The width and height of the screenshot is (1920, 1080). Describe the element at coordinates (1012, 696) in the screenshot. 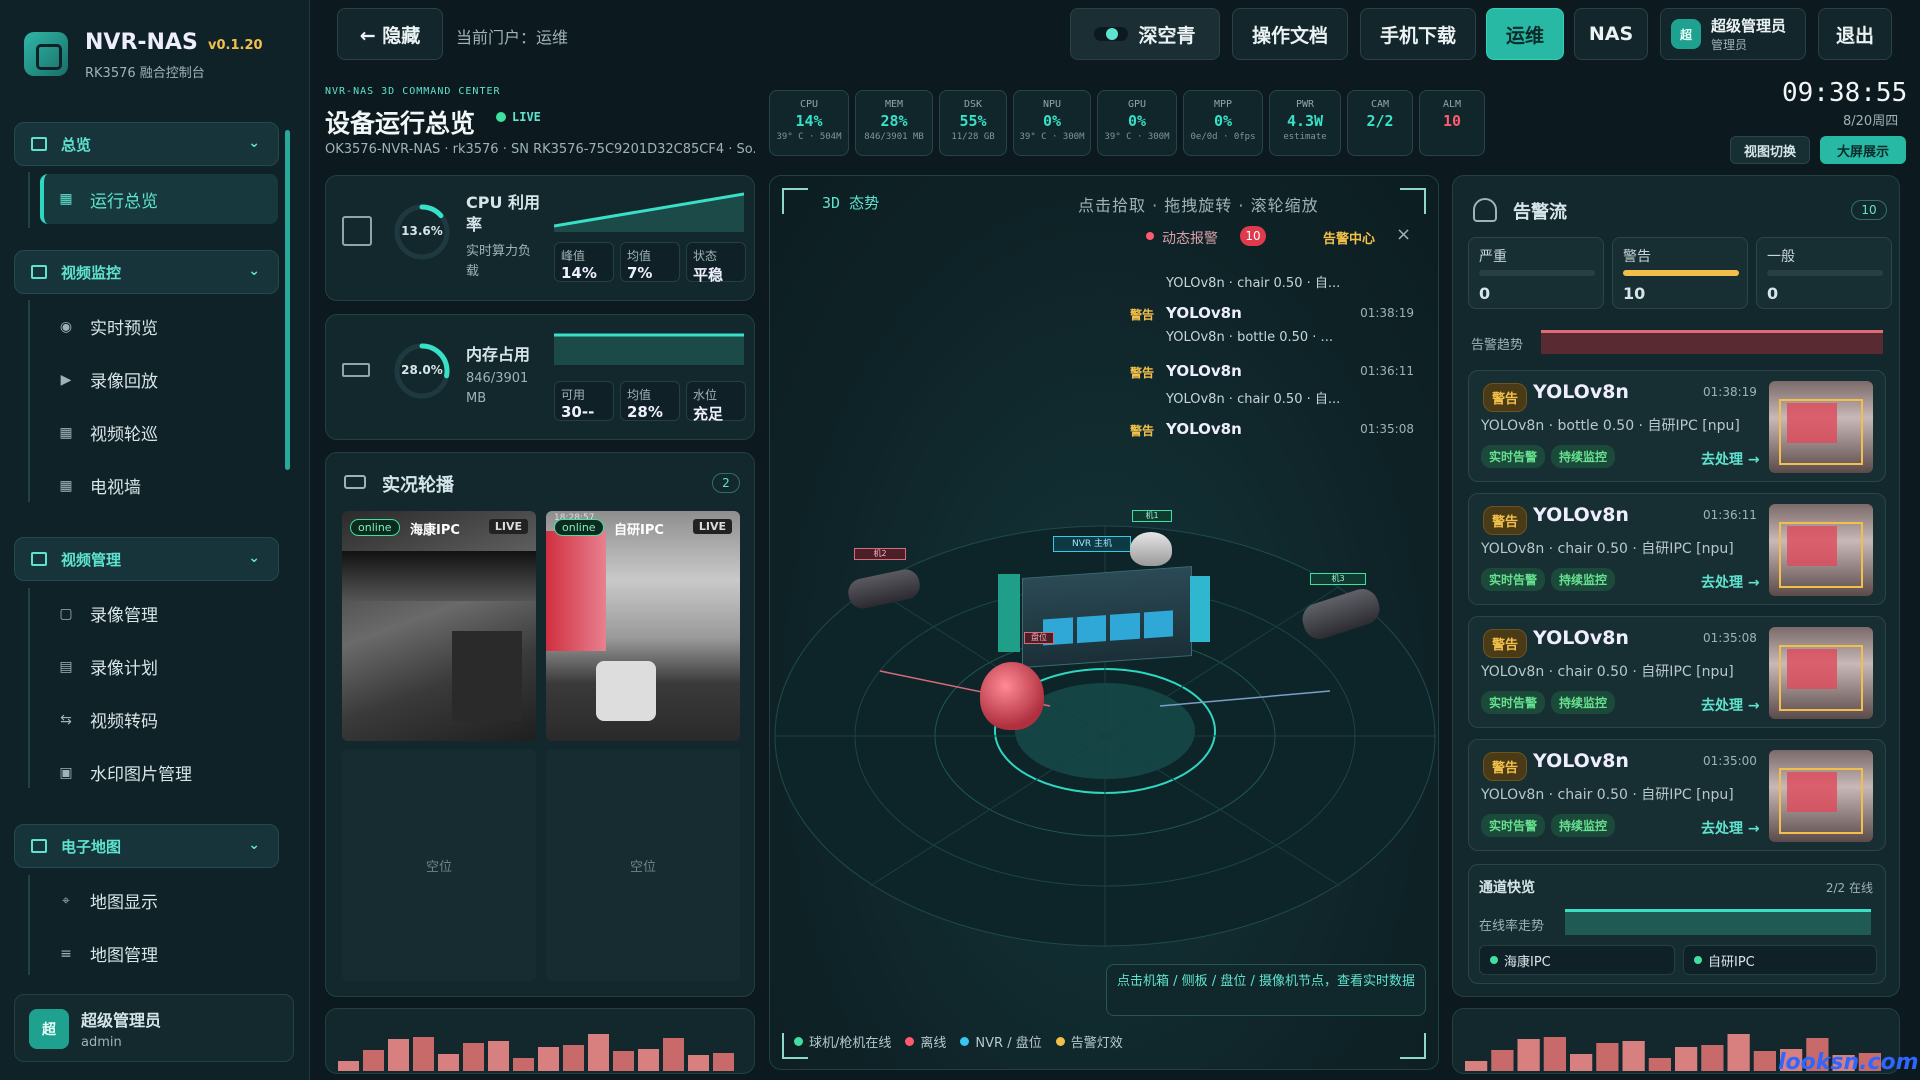

I see `dome-camera-offline` at that location.